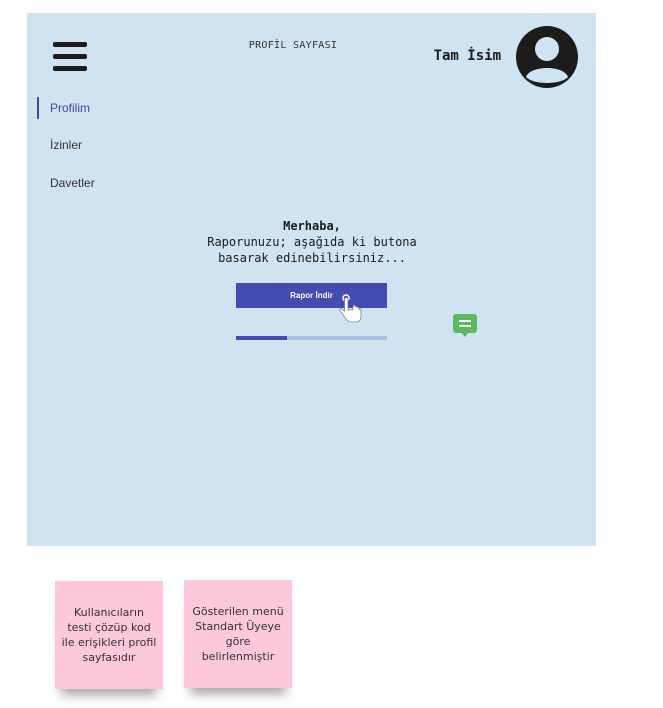 The height and width of the screenshot is (708, 663). I want to click on sidebar-item-profilim: Profilim, so click(103, 108).